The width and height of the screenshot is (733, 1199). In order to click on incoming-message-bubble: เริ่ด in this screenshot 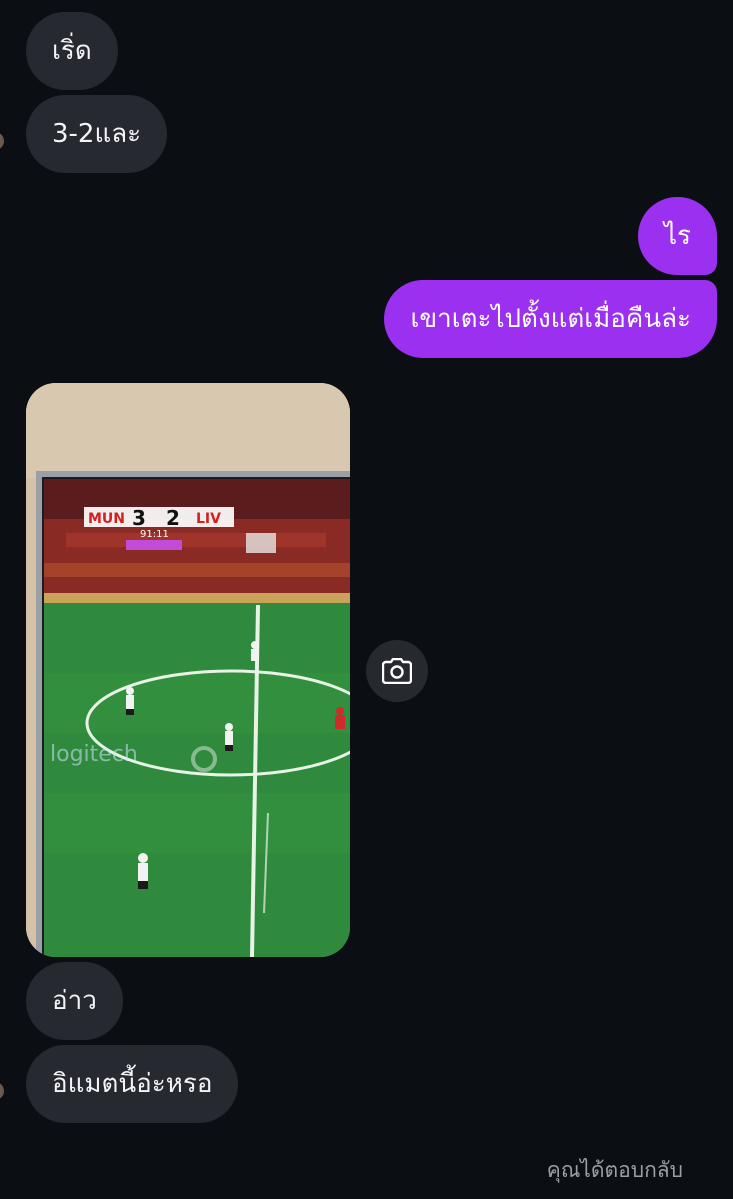, I will do `click(72, 51)`.